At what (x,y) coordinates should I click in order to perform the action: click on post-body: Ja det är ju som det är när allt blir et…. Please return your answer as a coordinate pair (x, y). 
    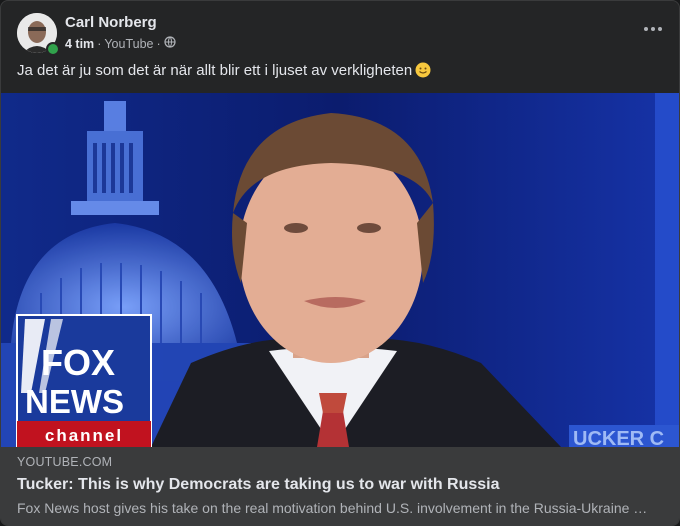
    Looking at the image, I should click on (215, 70).